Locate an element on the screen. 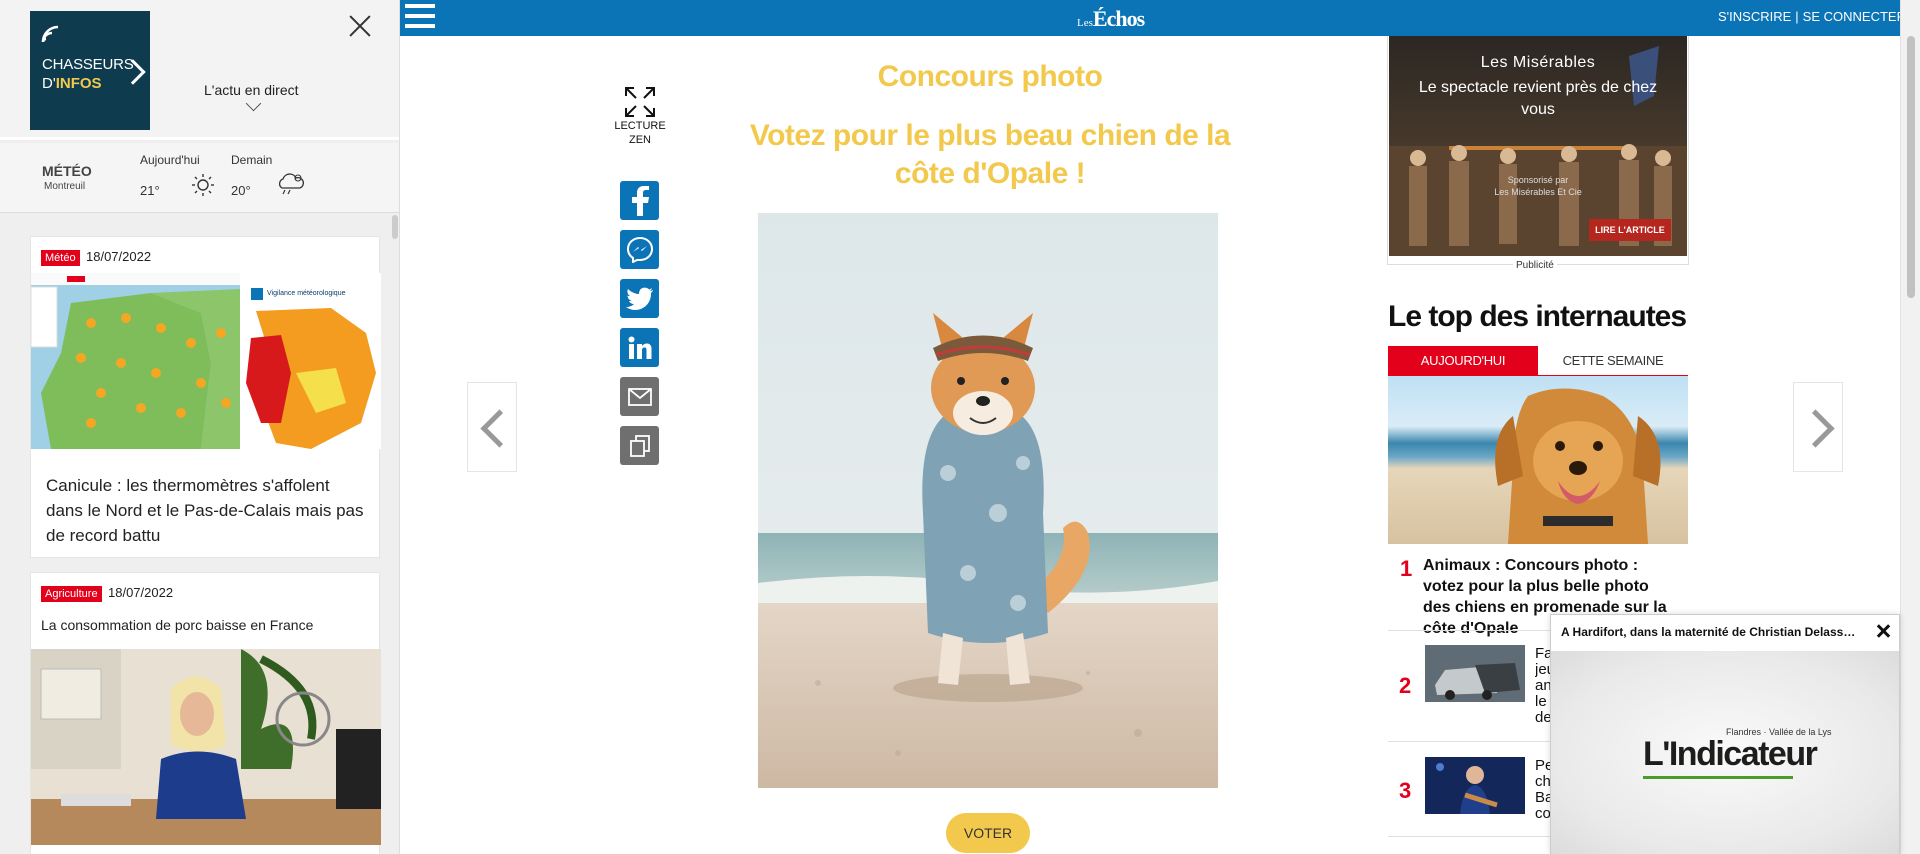 The width and height of the screenshot is (1920, 854). expand-icon is located at coordinates (640, 102).